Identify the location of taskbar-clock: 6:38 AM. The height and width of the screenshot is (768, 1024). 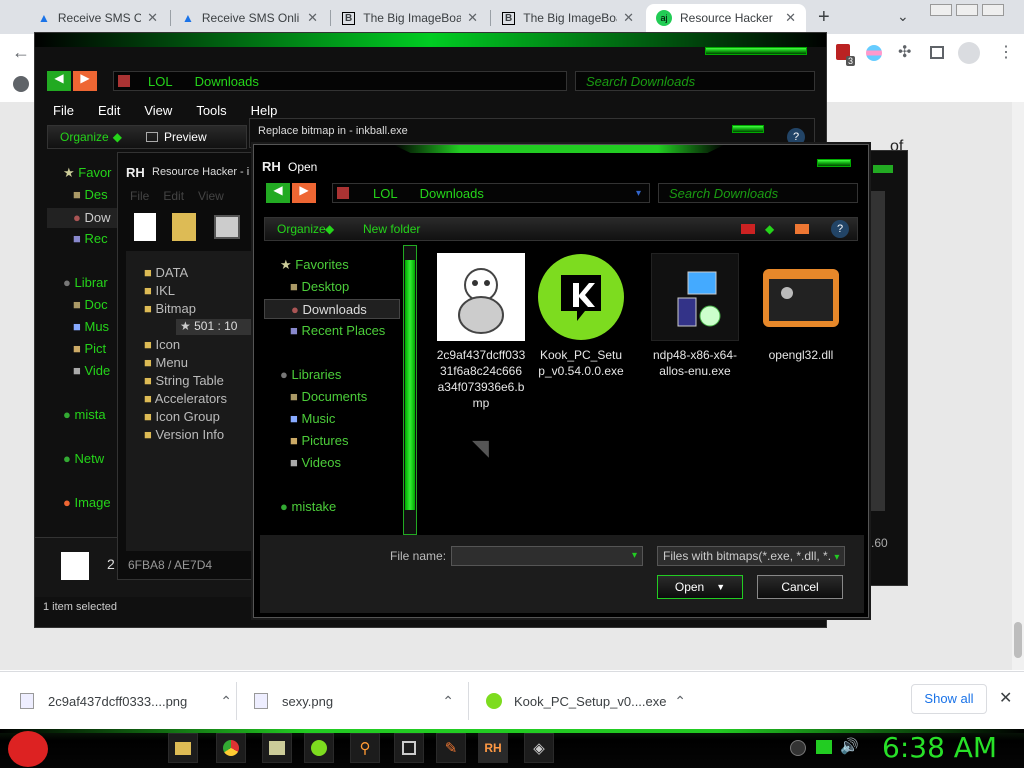
(939, 747).